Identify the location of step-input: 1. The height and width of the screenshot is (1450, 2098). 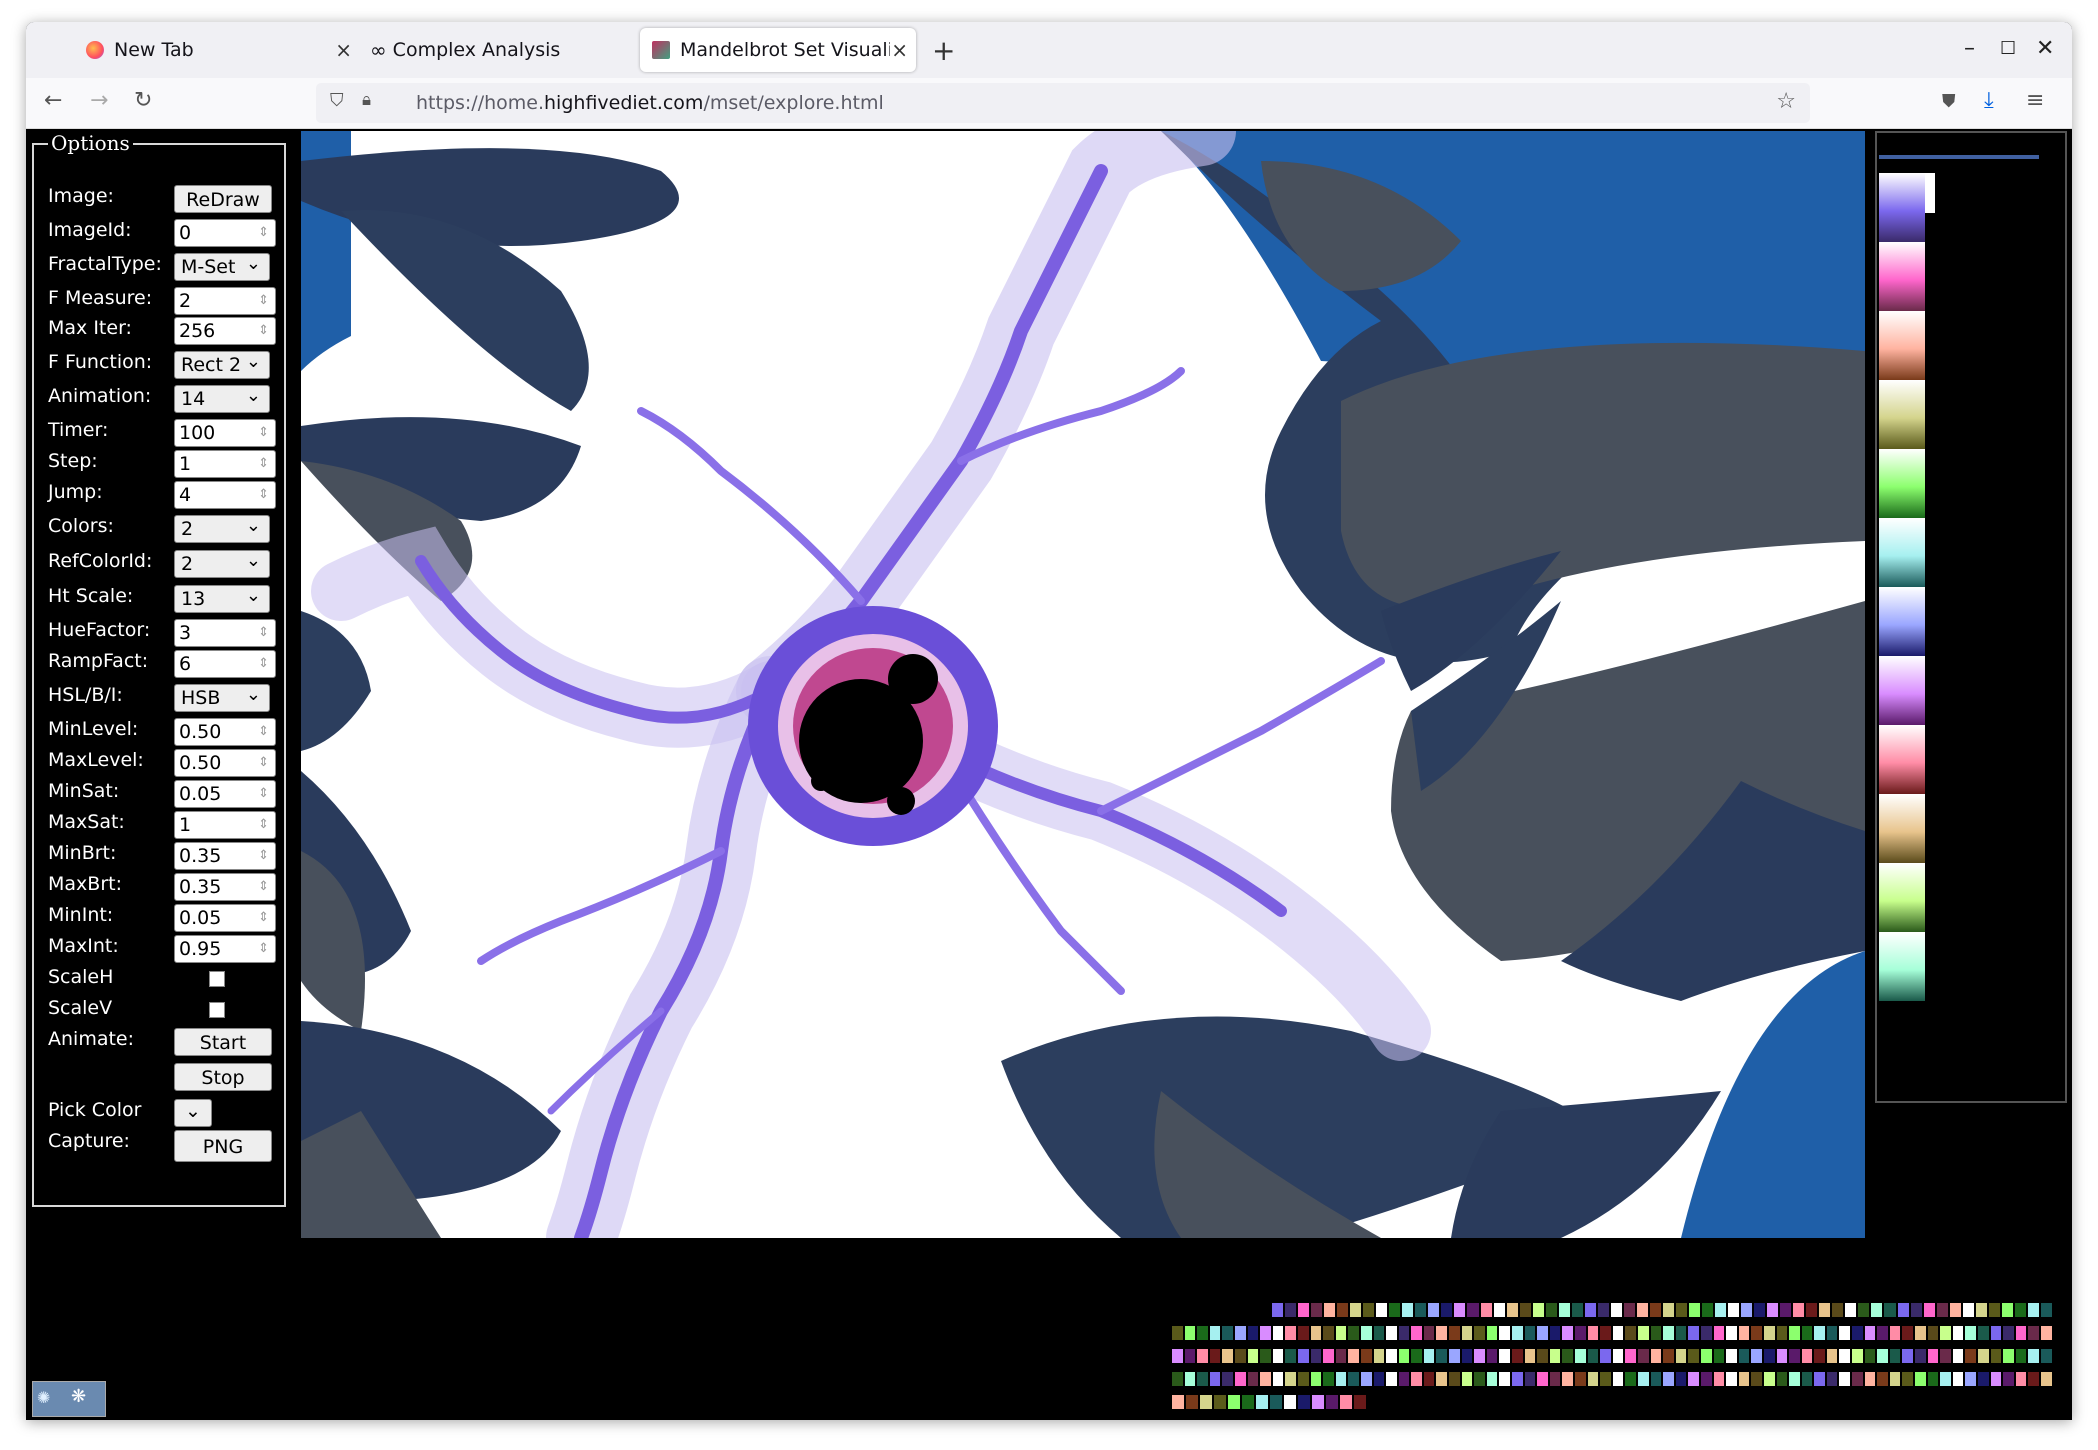
(225, 464).